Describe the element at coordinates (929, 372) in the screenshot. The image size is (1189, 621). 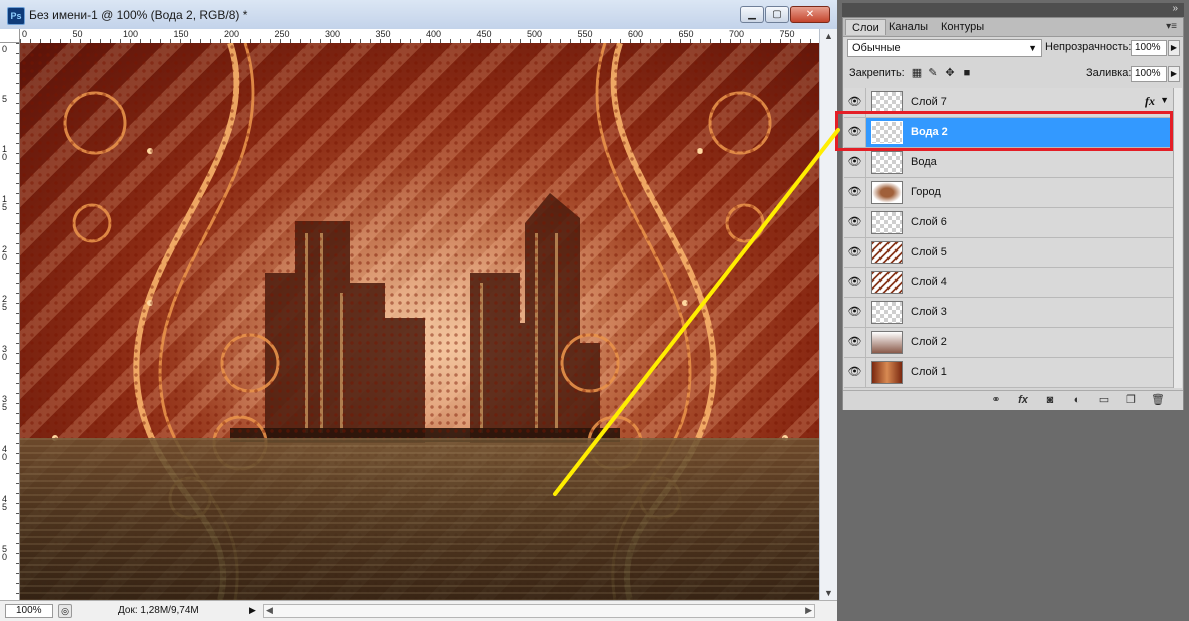
I see `layer-name: Слой 1` at that location.